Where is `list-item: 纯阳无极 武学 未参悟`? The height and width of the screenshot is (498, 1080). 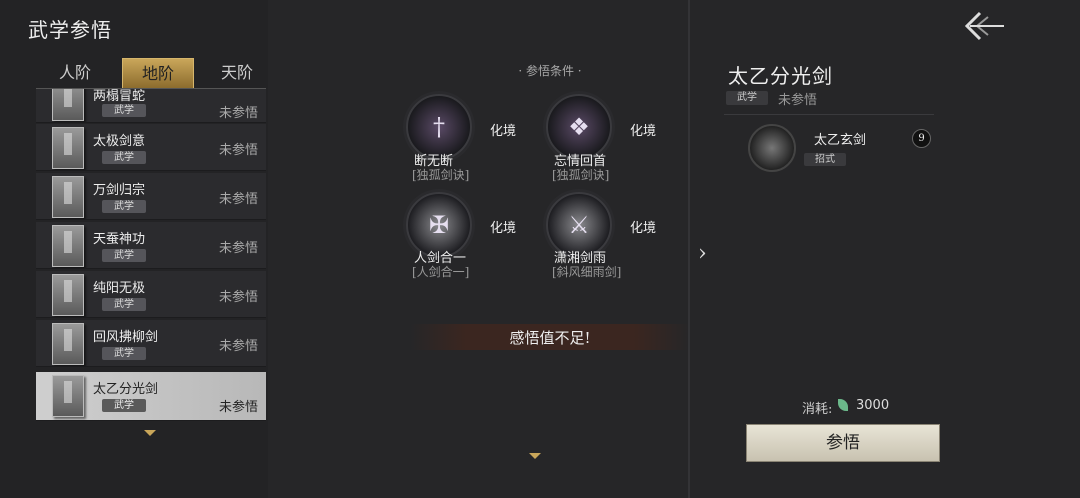
list-item: 纯阳无极 武学 未参悟 is located at coordinates (151, 294).